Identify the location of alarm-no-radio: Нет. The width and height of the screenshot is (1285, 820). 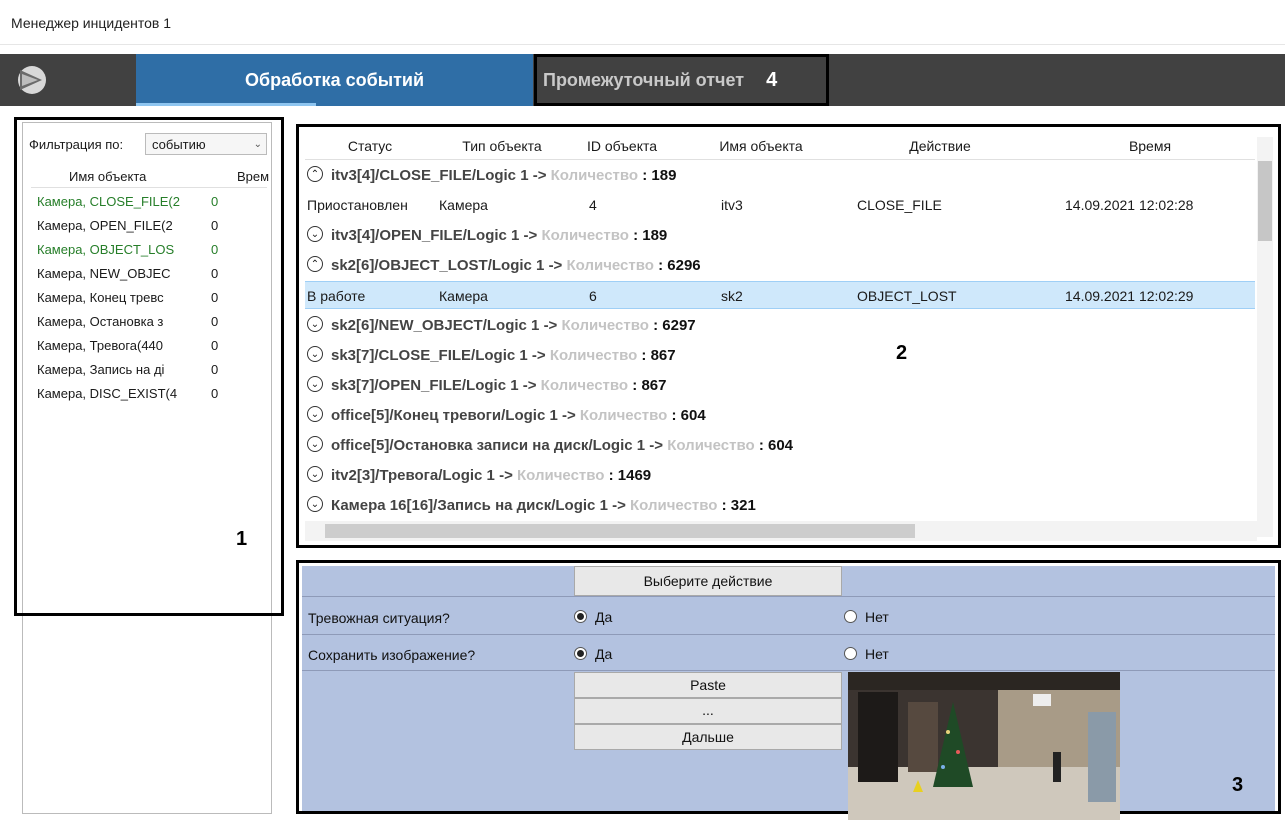
(866, 617).